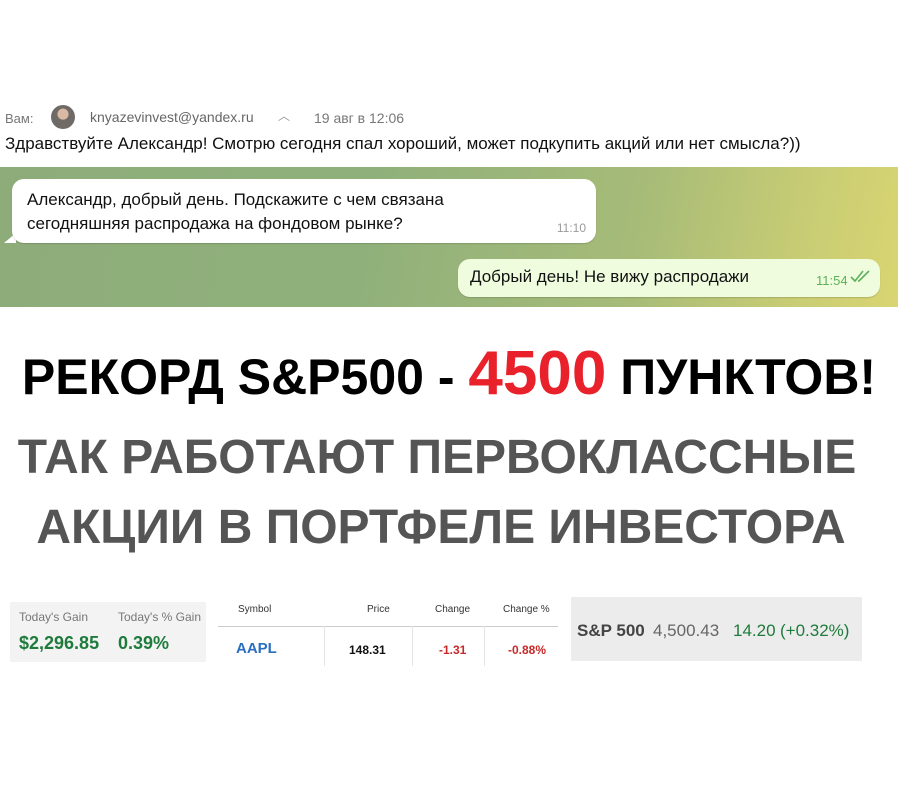  I want to click on gain-value: $2,296.85, so click(59, 643).